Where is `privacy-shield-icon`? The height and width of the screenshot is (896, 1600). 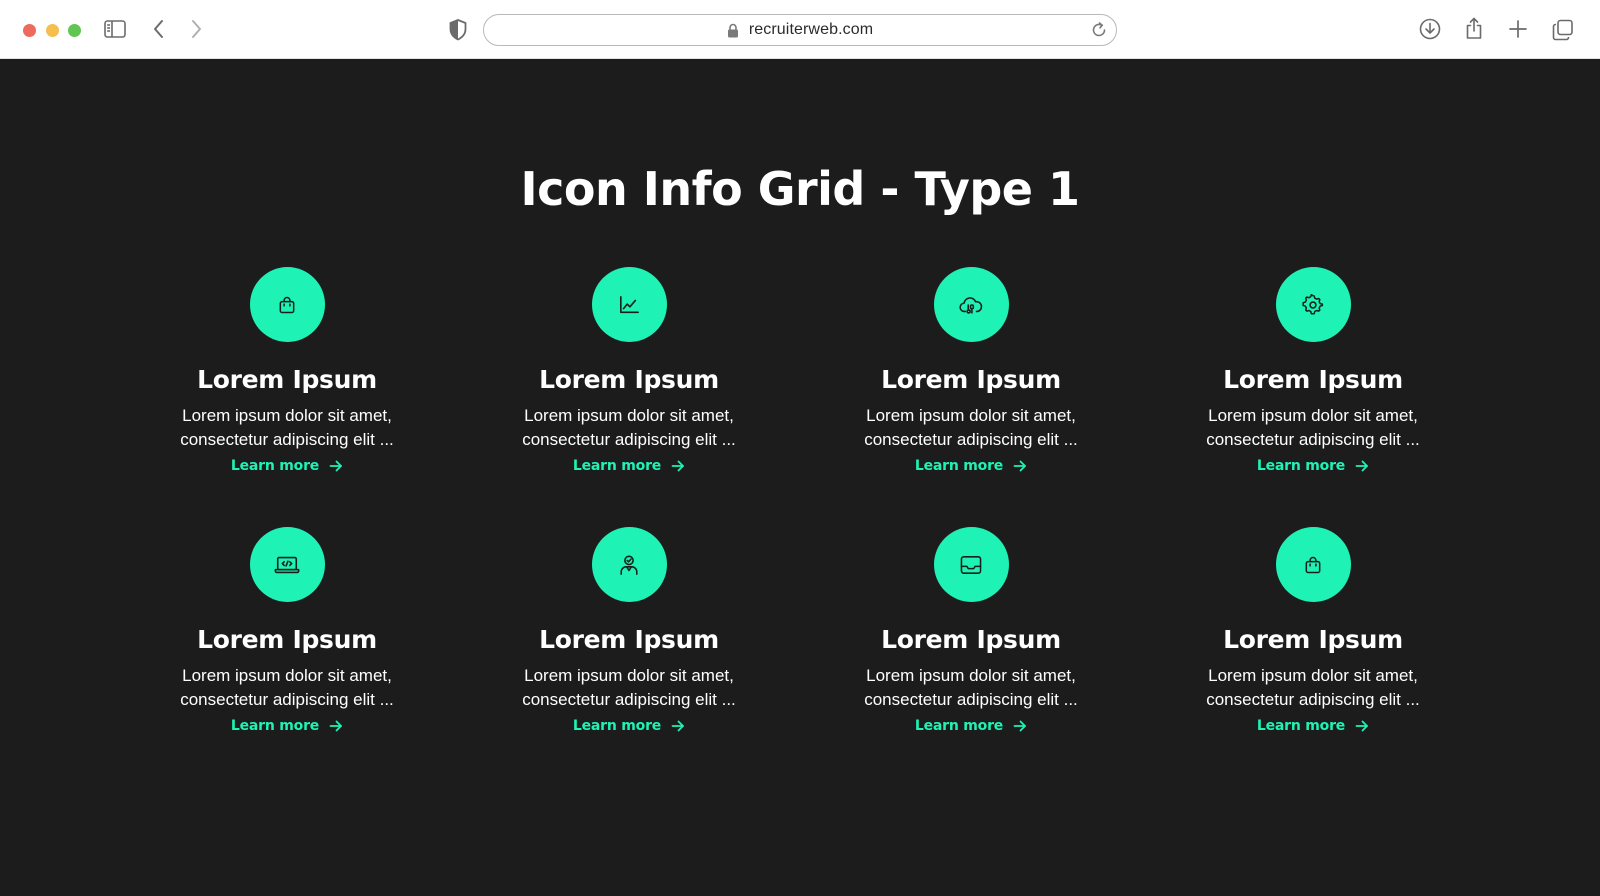 privacy-shield-icon is located at coordinates (458, 30).